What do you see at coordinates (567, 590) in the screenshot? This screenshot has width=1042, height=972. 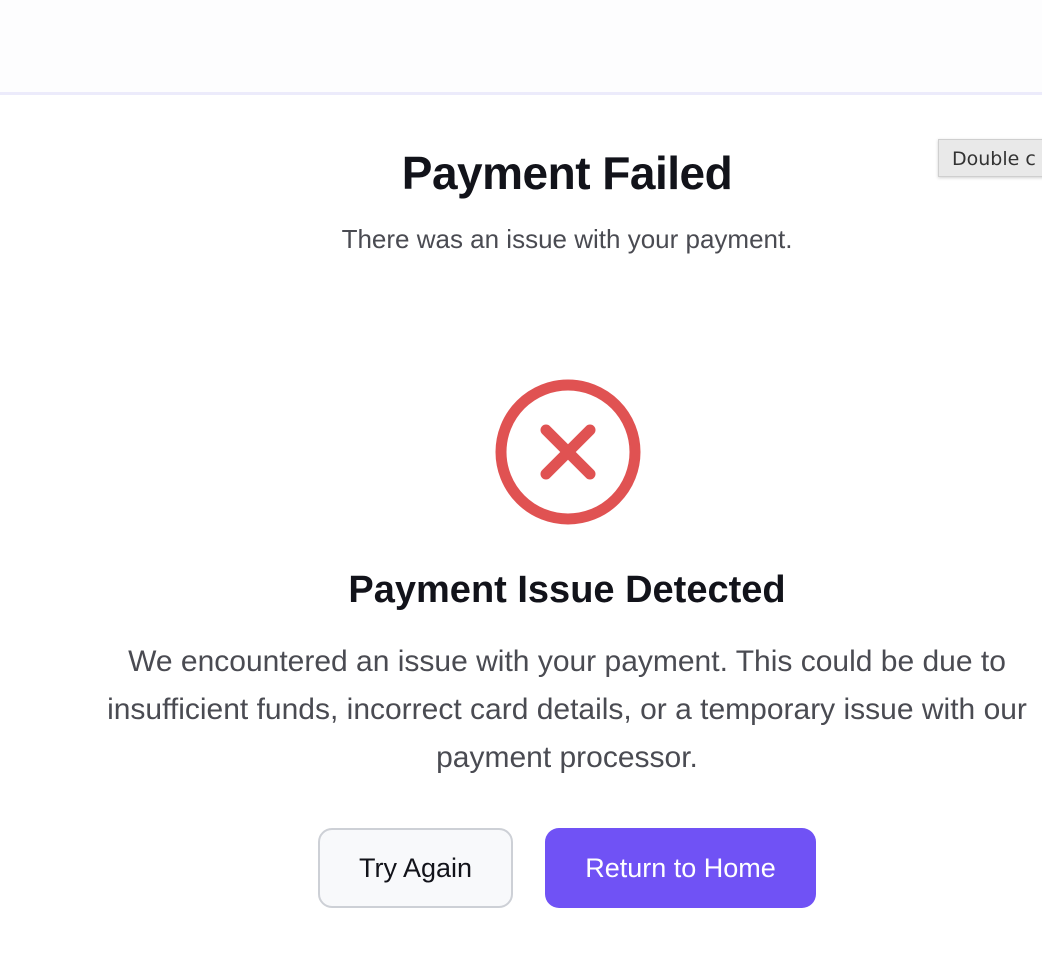 I see `status-heading: Payment Issue Detected` at bounding box center [567, 590].